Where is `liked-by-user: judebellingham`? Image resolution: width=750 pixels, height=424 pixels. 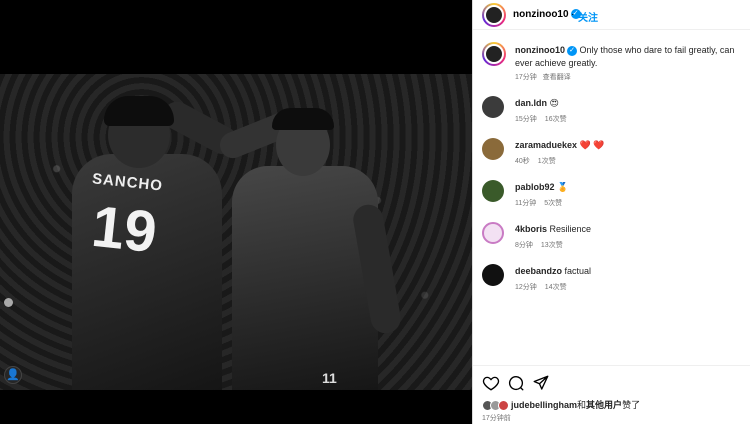
liked-by-user: judebellingham is located at coordinates (544, 405).